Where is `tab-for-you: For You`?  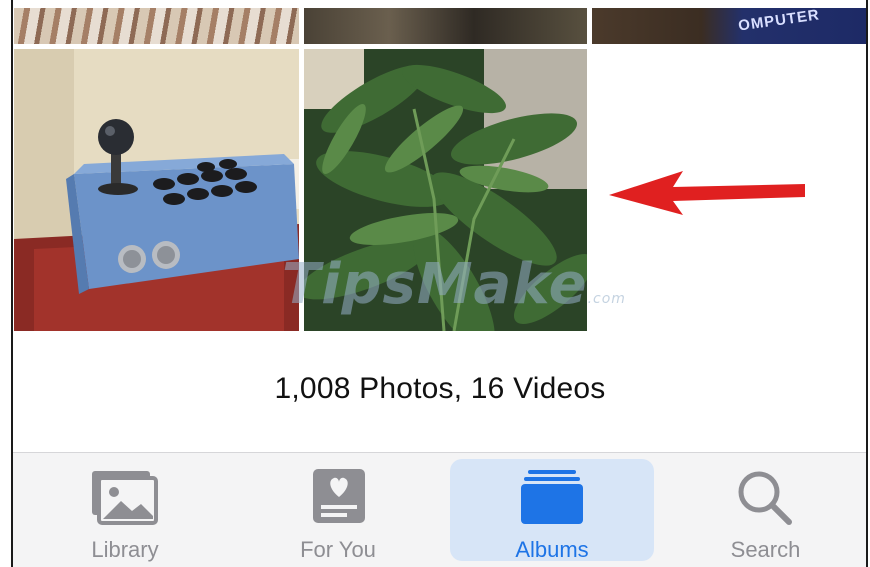
tab-for-you: For You is located at coordinates (338, 510).